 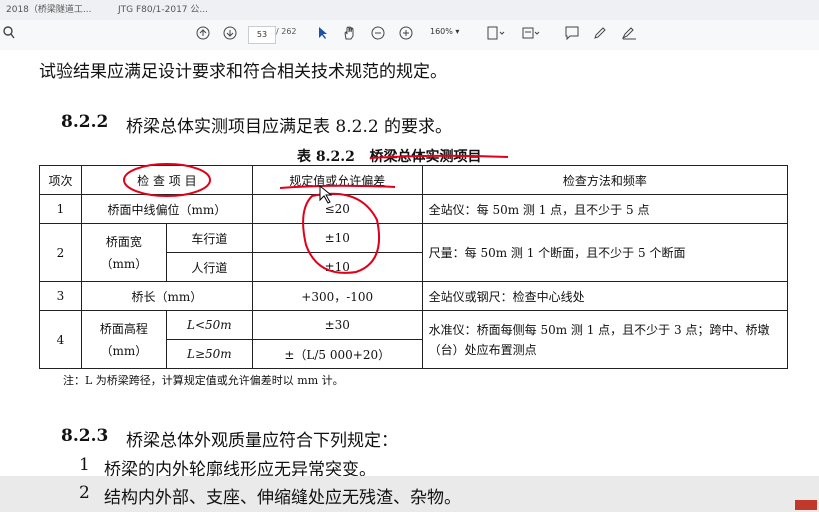 What do you see at coordinates (605, 296) in the screenshot?
I see `table-cell: 全站仪或钢尺：检查中心线处` at bounding box center [605, 296].